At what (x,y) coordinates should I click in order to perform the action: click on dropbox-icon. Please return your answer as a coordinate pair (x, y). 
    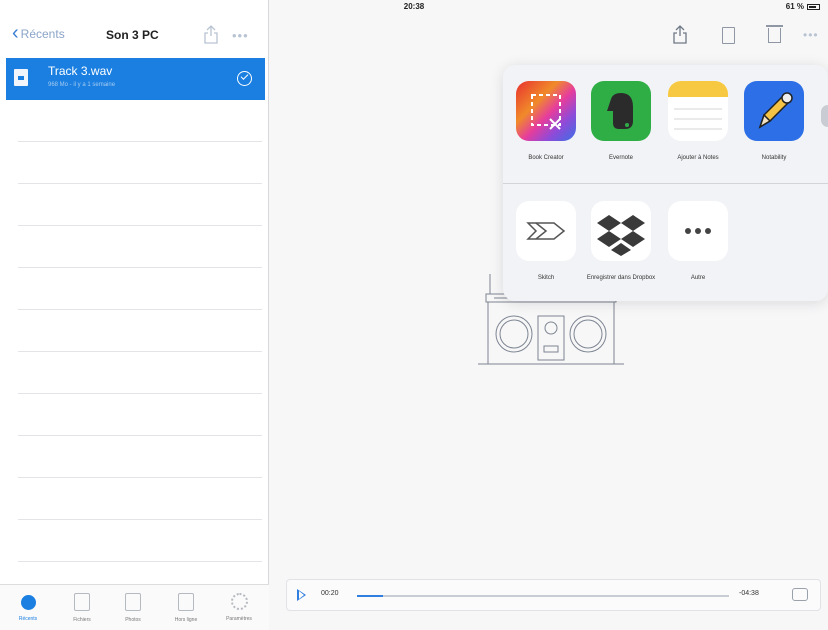
    Looking at the image, I should click on (621, 231).